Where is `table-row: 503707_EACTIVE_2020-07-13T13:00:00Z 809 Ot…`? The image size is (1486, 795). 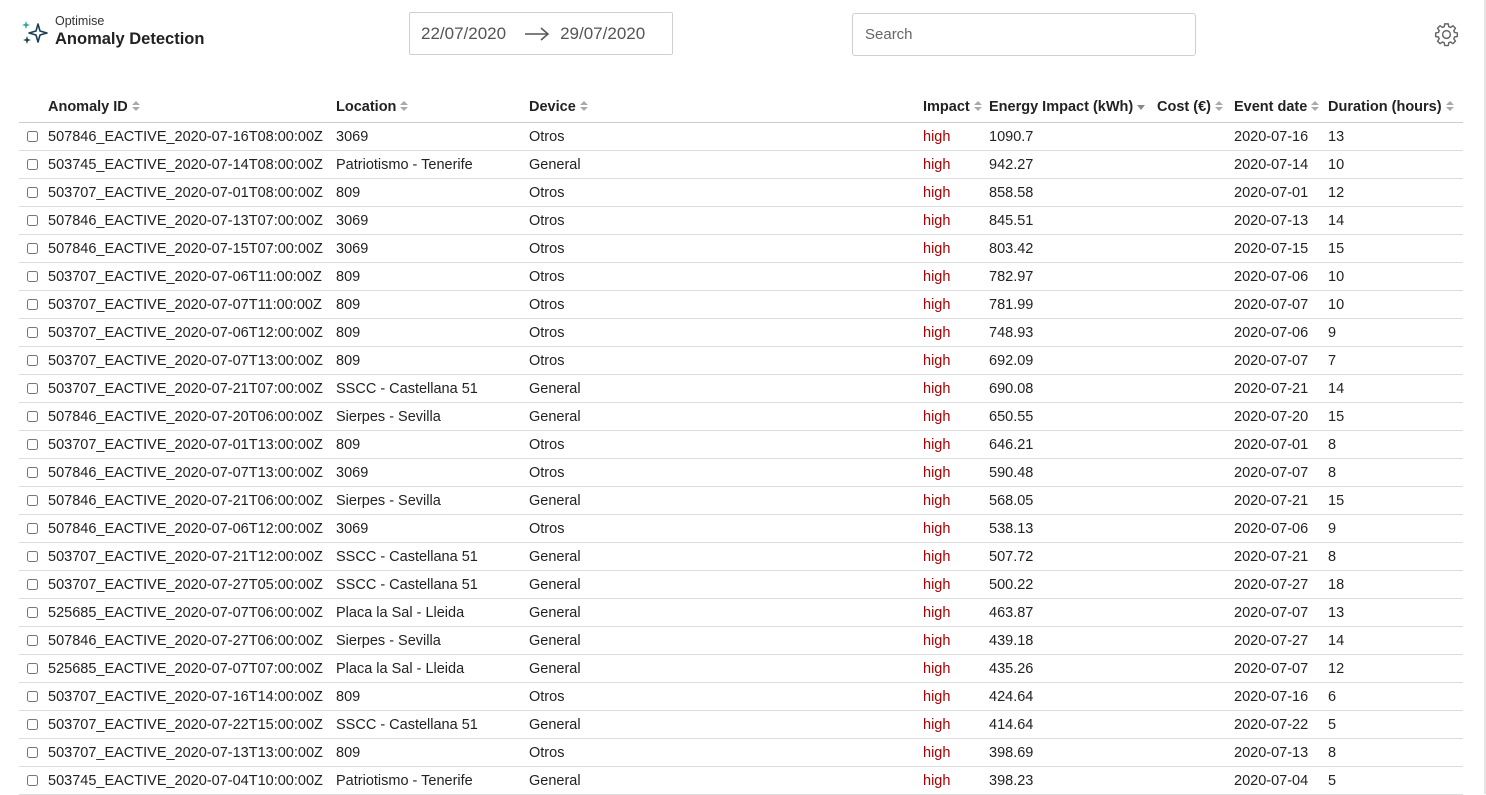 table-row: 503707_EACTIVE_2020-07-13T13:00:00Z 809 Ot… is located at coordinates (741, 752).